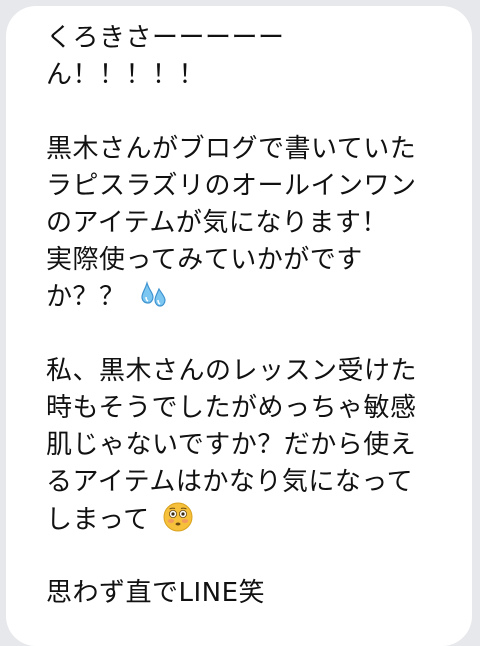 Image resolution: width=480 pixels, height=646 pixels. I want to click on message-line: ん！！！！！, so click(126, 75).